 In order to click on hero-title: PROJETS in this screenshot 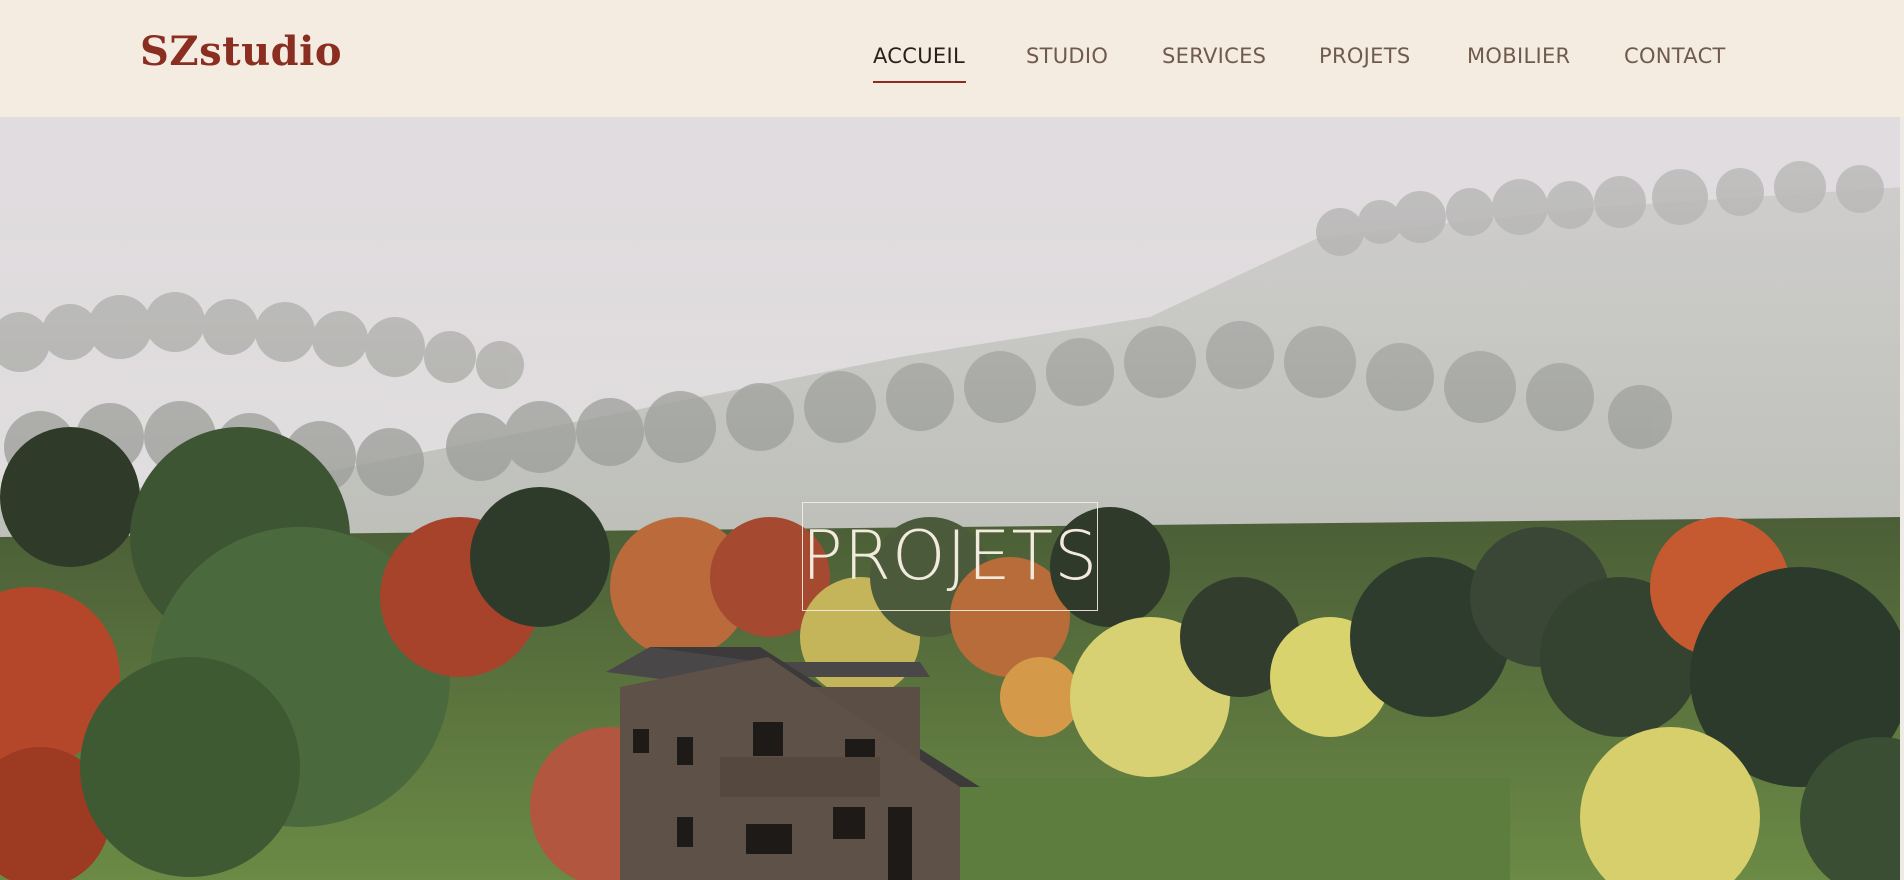, I will do `click(950, 556)`.